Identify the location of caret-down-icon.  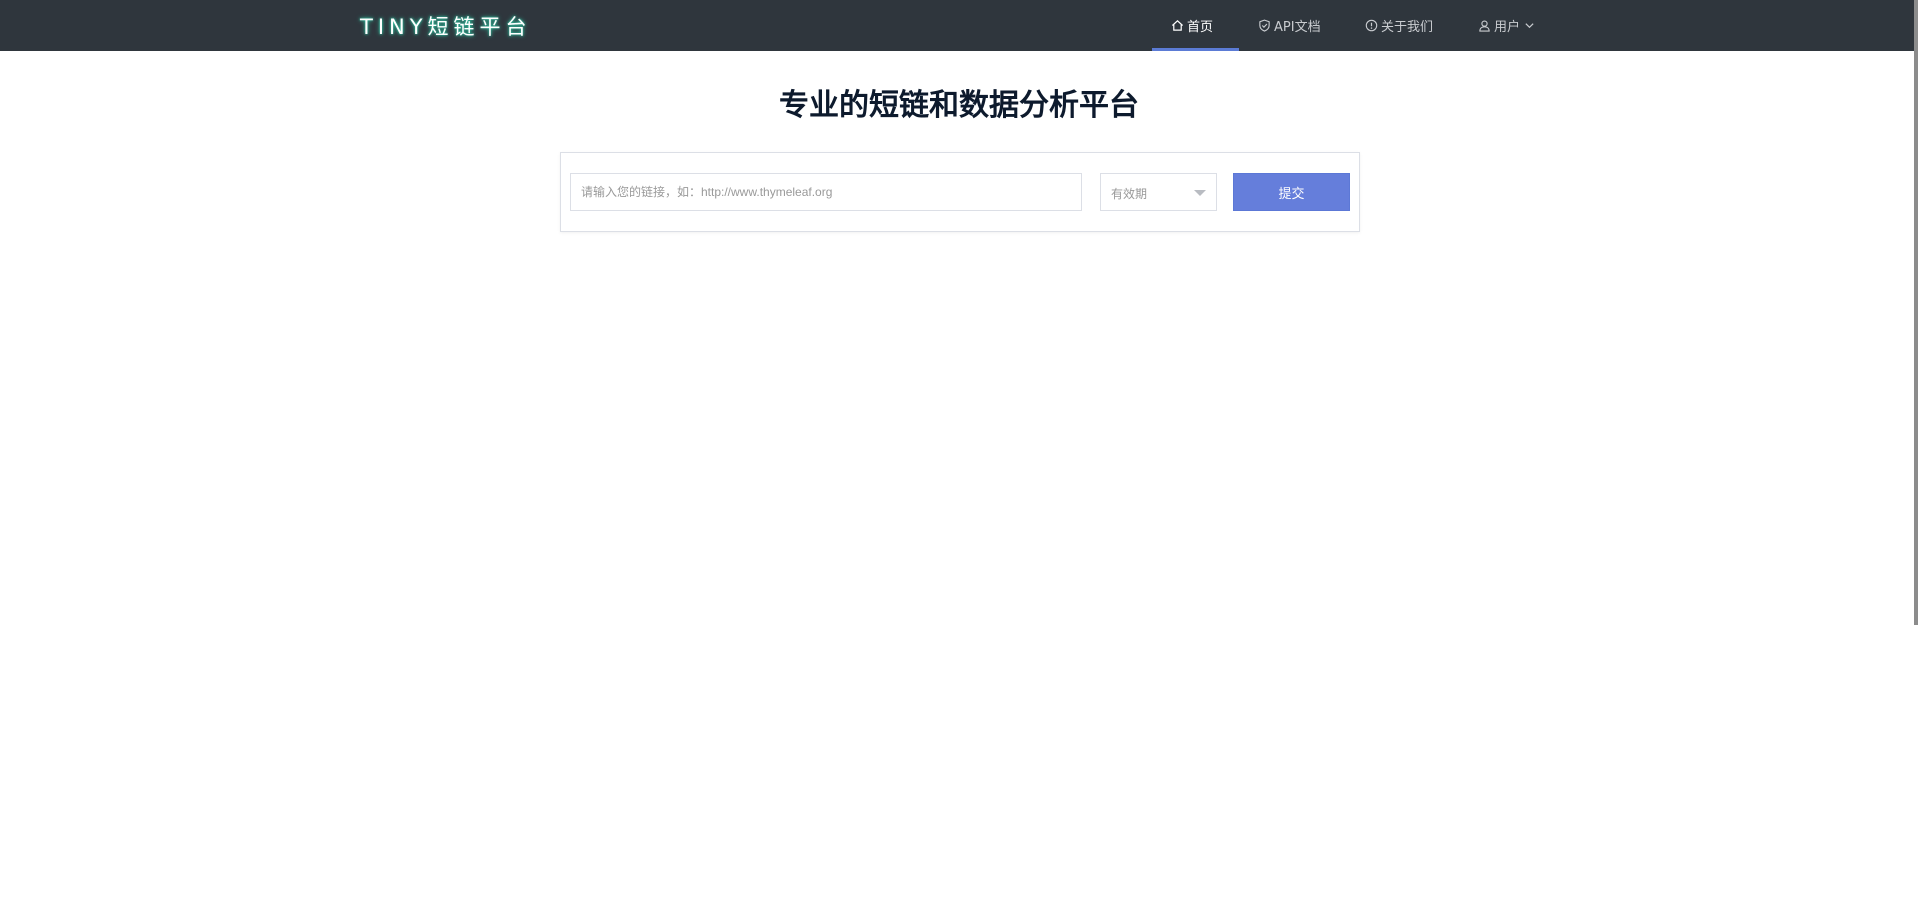
(1200, 193).